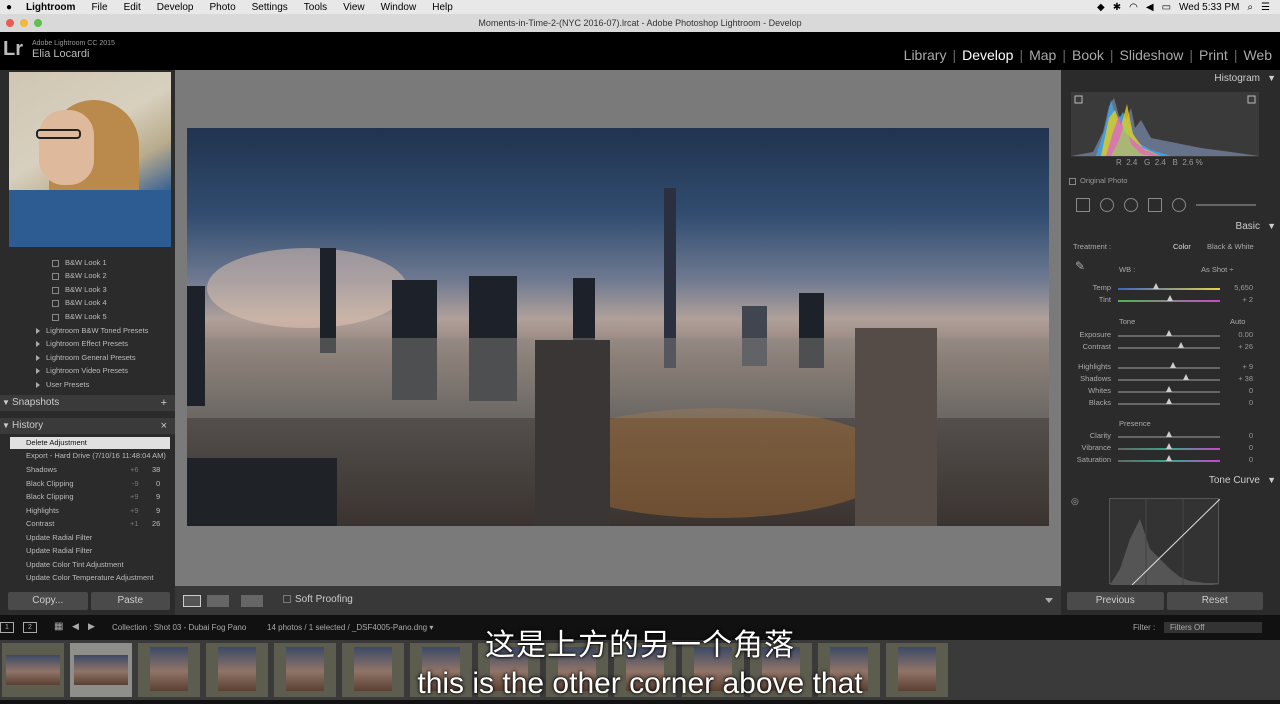 This screenshot has width=1280, height=704. I want to click on filter-select: Filters Off, so click(1213, 627).